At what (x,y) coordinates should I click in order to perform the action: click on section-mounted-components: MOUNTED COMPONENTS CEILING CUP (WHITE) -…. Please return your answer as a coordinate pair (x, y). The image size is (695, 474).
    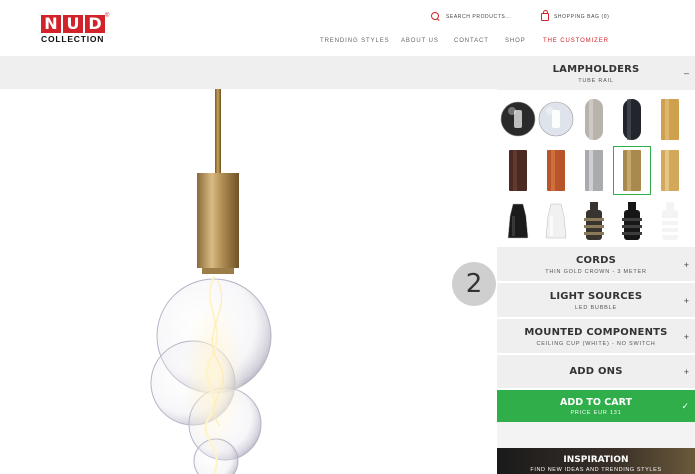
    Looking at the image, I should click on (596, 337).